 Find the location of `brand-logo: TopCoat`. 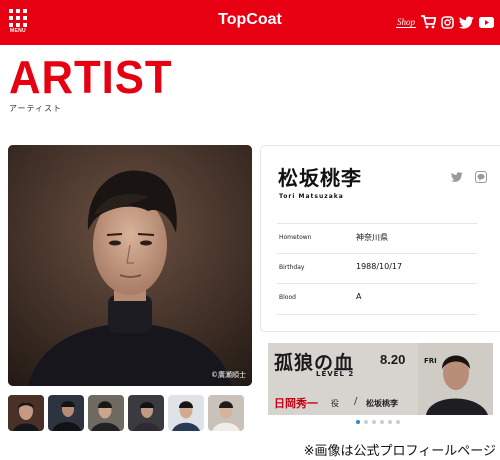

brand-logo: TopCoat is located at coordinates (250, 20).